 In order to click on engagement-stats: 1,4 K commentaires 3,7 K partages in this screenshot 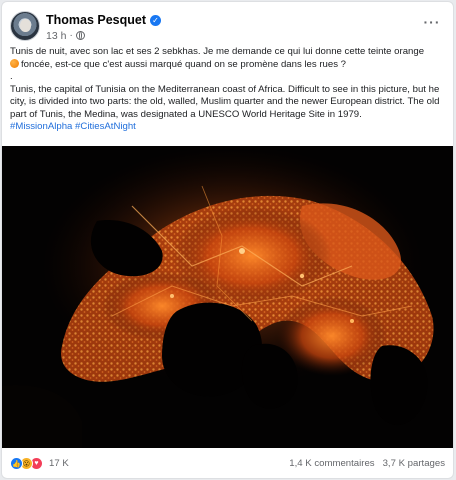, I will do `click(367, 463)`.